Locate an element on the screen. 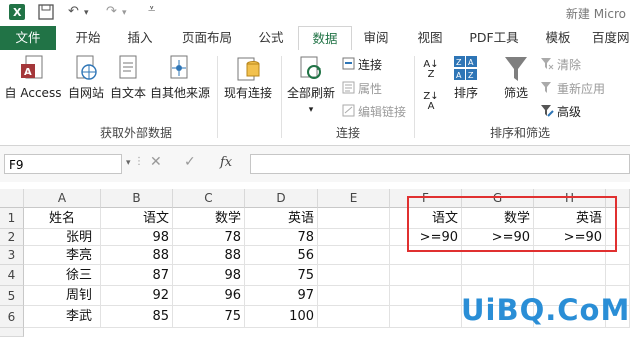  reapply-button: 重新应用 is located at coordinates (572, 88).